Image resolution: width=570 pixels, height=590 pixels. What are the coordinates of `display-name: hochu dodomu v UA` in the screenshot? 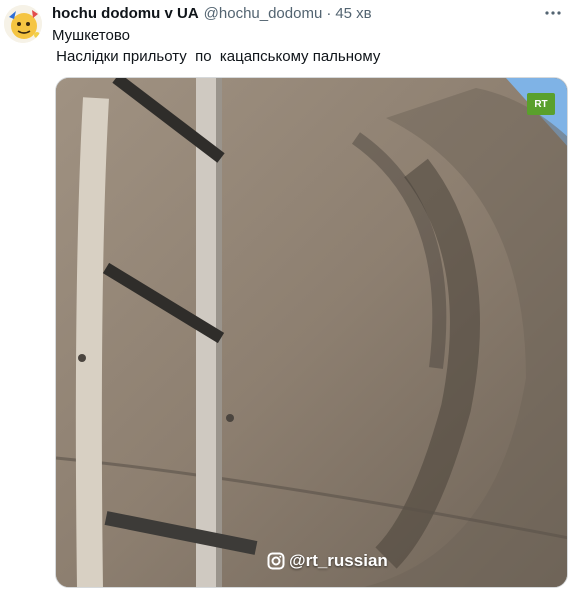 It's located at (125, 13).